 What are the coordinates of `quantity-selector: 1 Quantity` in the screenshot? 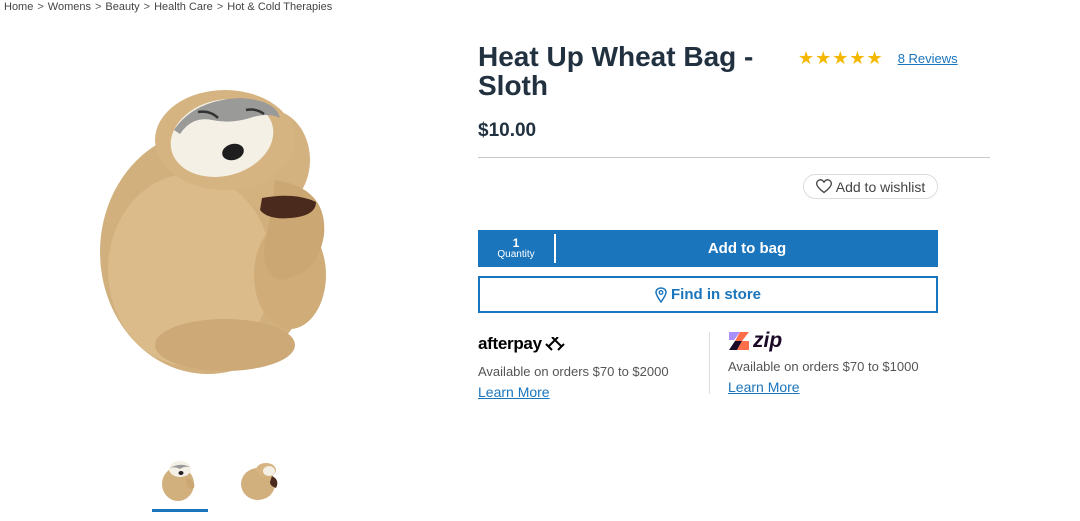 It's located at (517, 248).